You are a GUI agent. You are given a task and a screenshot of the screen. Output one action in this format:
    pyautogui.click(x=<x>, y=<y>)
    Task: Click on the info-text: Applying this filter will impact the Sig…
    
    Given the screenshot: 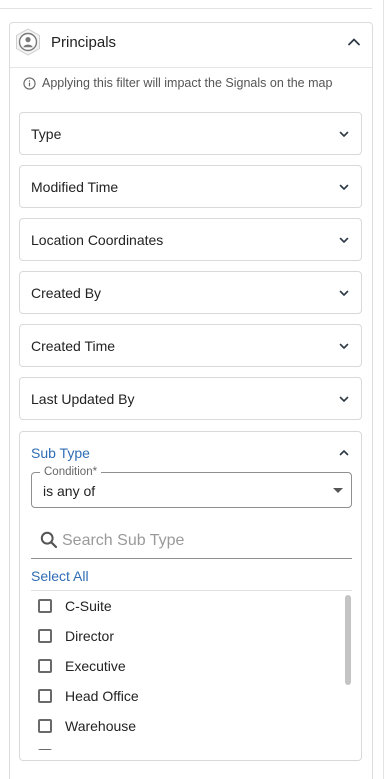 What is the action you would take?
    pyautogui.click(x=187, y=83)
    